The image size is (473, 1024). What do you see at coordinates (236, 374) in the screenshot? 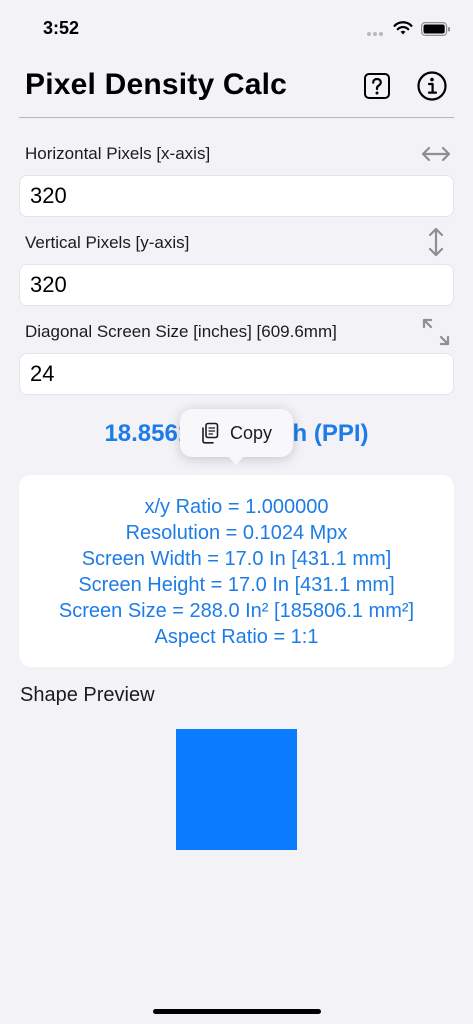
I see `diagonal-size-input: 24` at bounding box center [236, 374].